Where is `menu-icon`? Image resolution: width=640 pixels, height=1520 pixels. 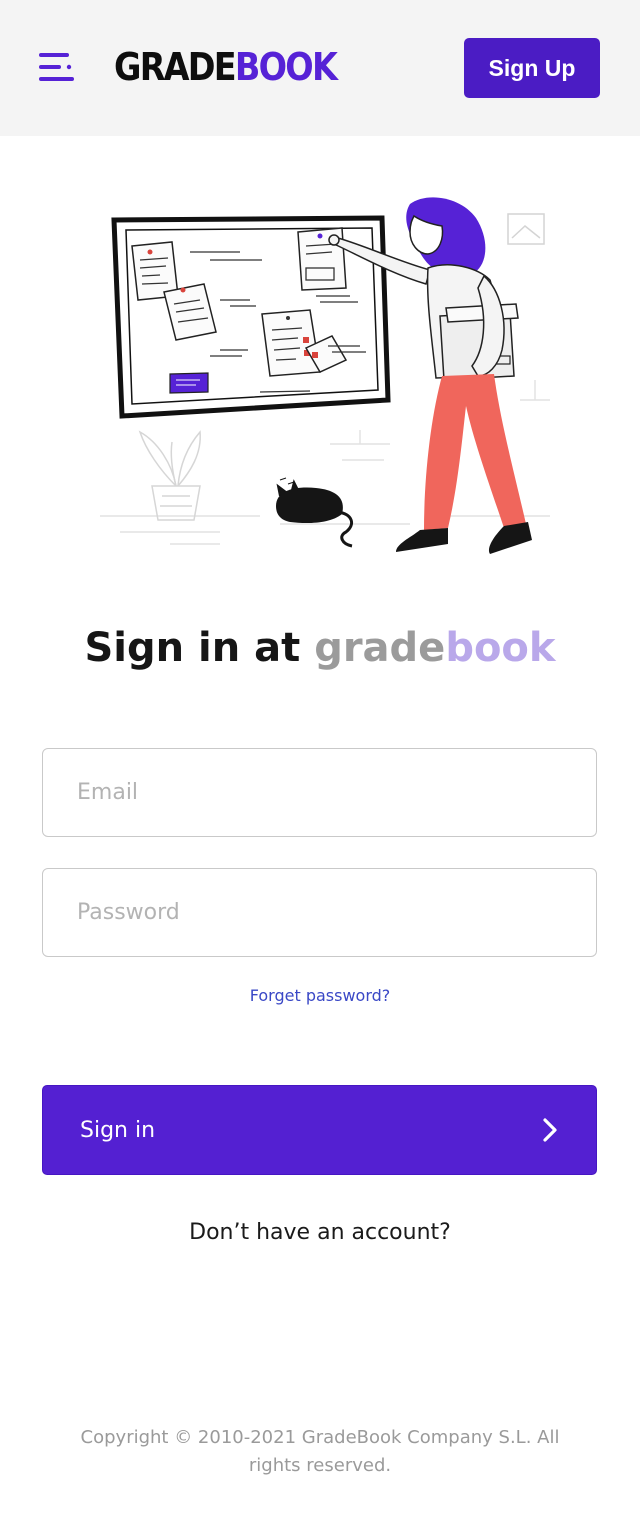 menu-icon is located at coordinates (56, 67).